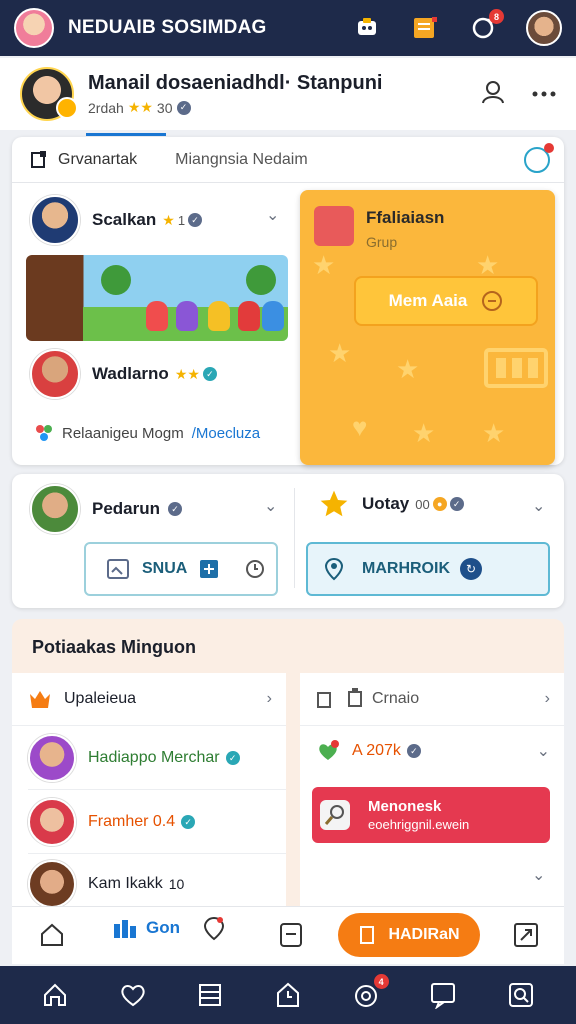 The width and height of the screenshot is (576, 1024). Describe the element at coordinates (443, 995) in the screenshot. I see `chat-icon` at that location.